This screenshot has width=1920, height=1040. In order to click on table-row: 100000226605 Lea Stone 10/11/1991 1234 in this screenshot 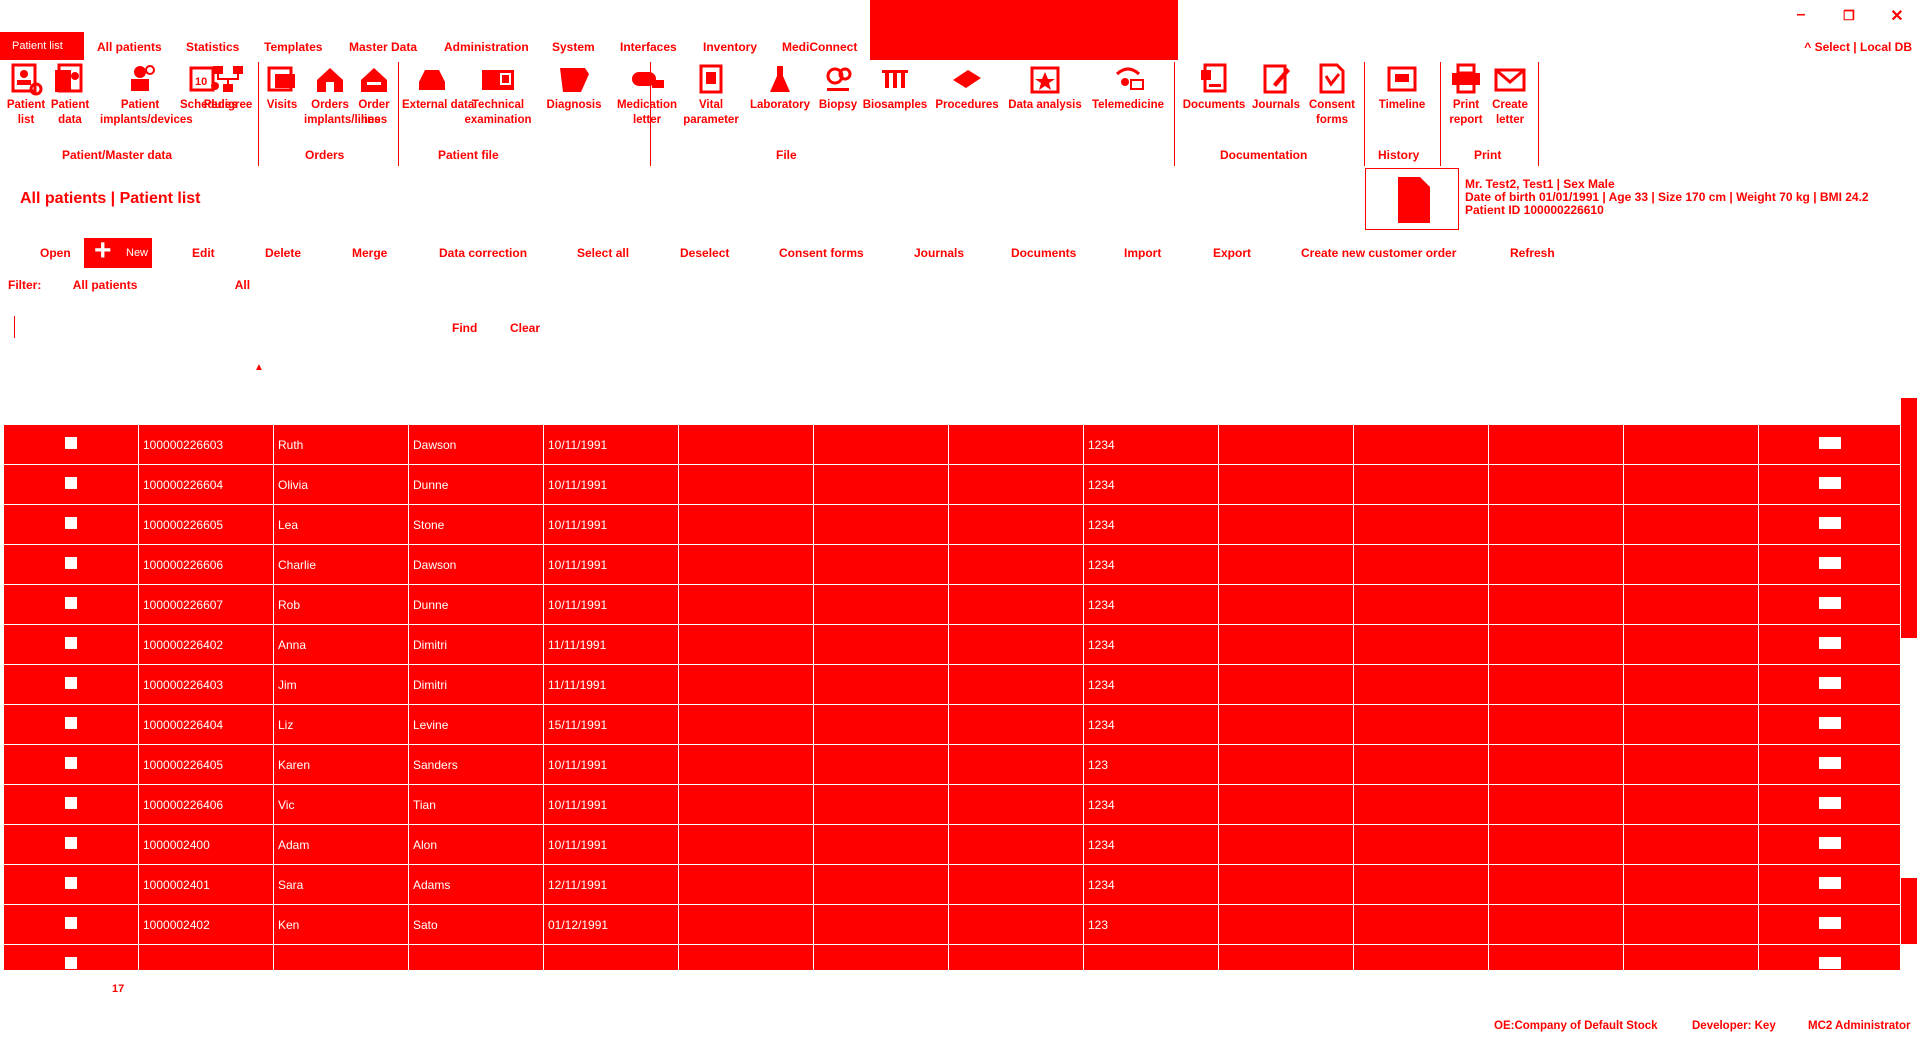, I will do `click(951, 524)`.